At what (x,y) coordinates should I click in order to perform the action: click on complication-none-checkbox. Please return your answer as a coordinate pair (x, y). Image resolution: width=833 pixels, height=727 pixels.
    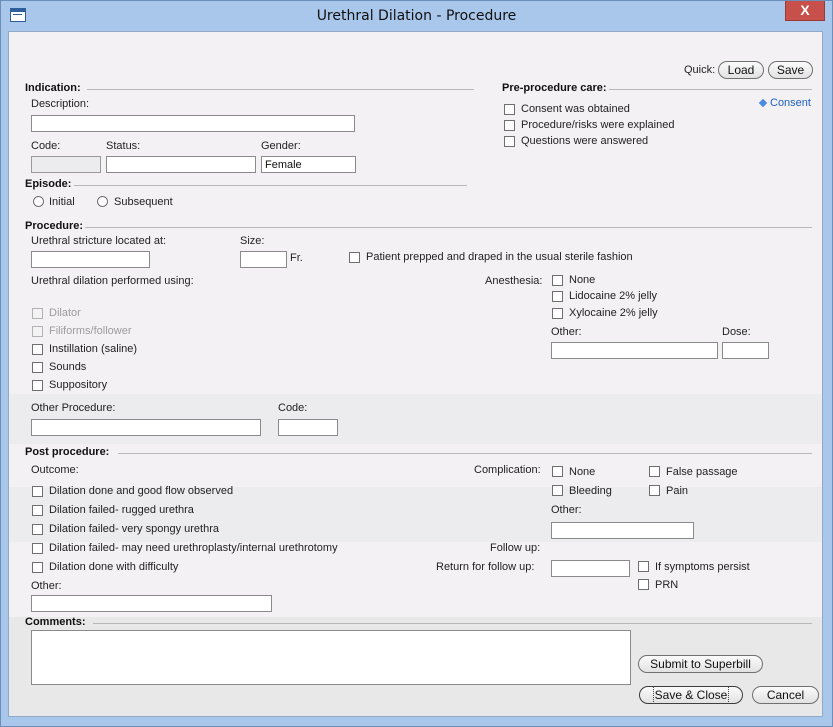
    Looking at the image, I should click on (557, 471).